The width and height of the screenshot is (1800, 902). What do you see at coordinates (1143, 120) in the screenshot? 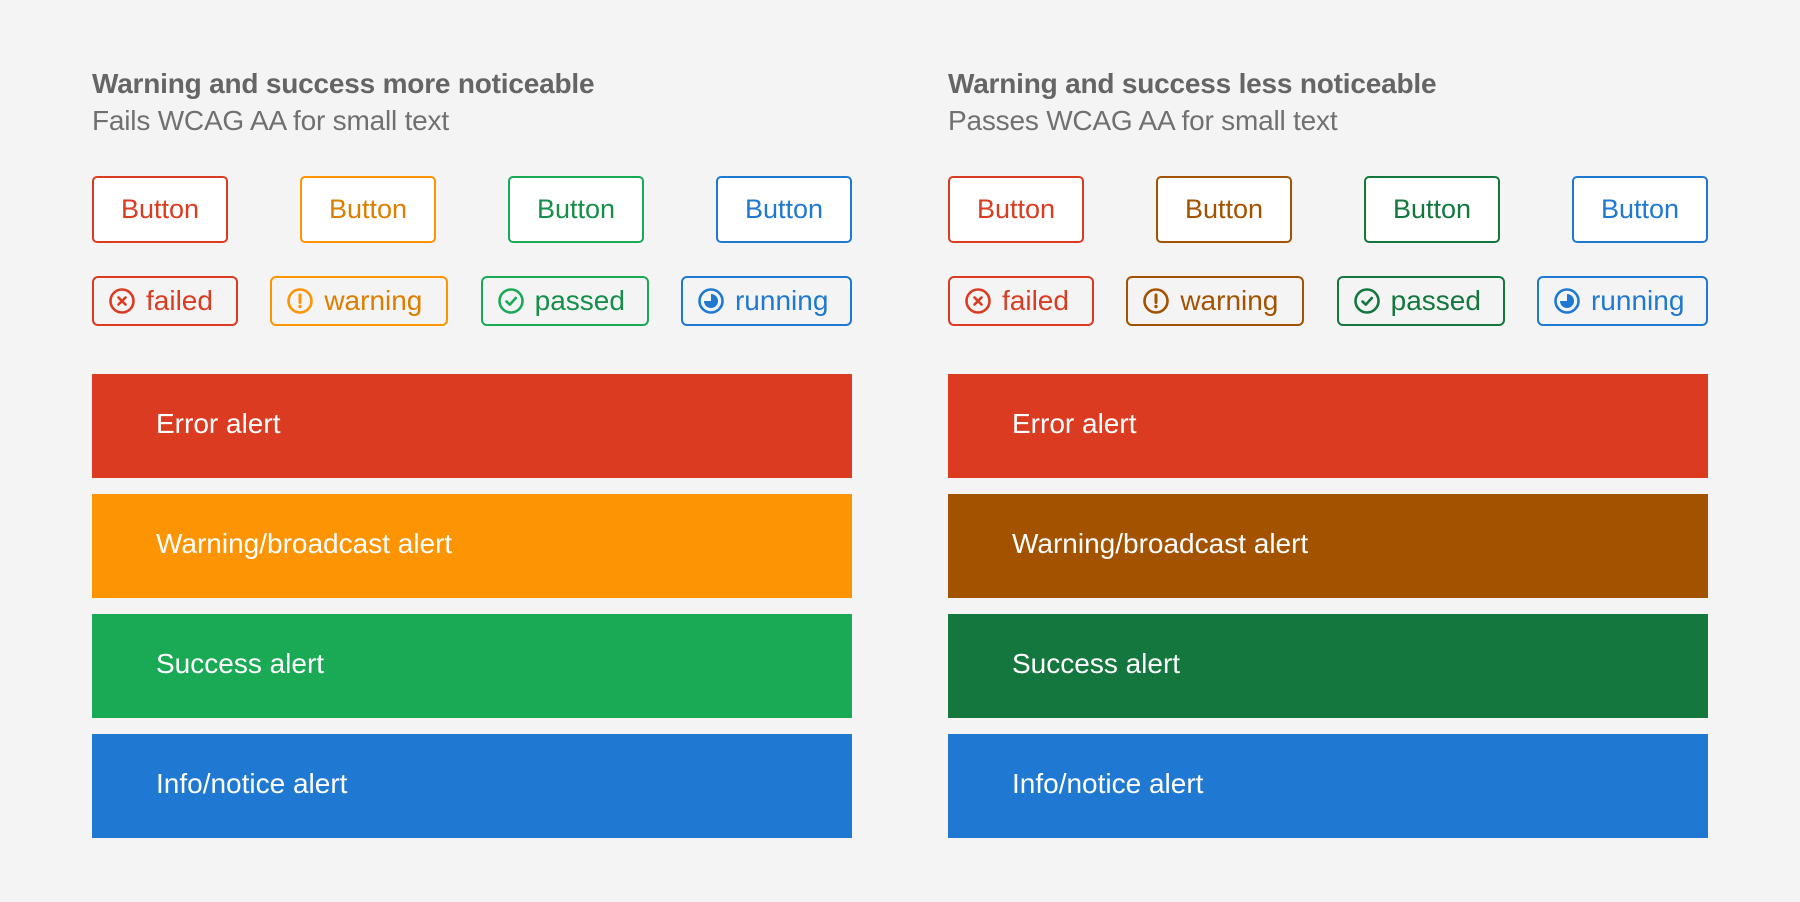
I see `panel-subtitle: Passes WCAG AA for small text` at bounding box center [1143, 120].